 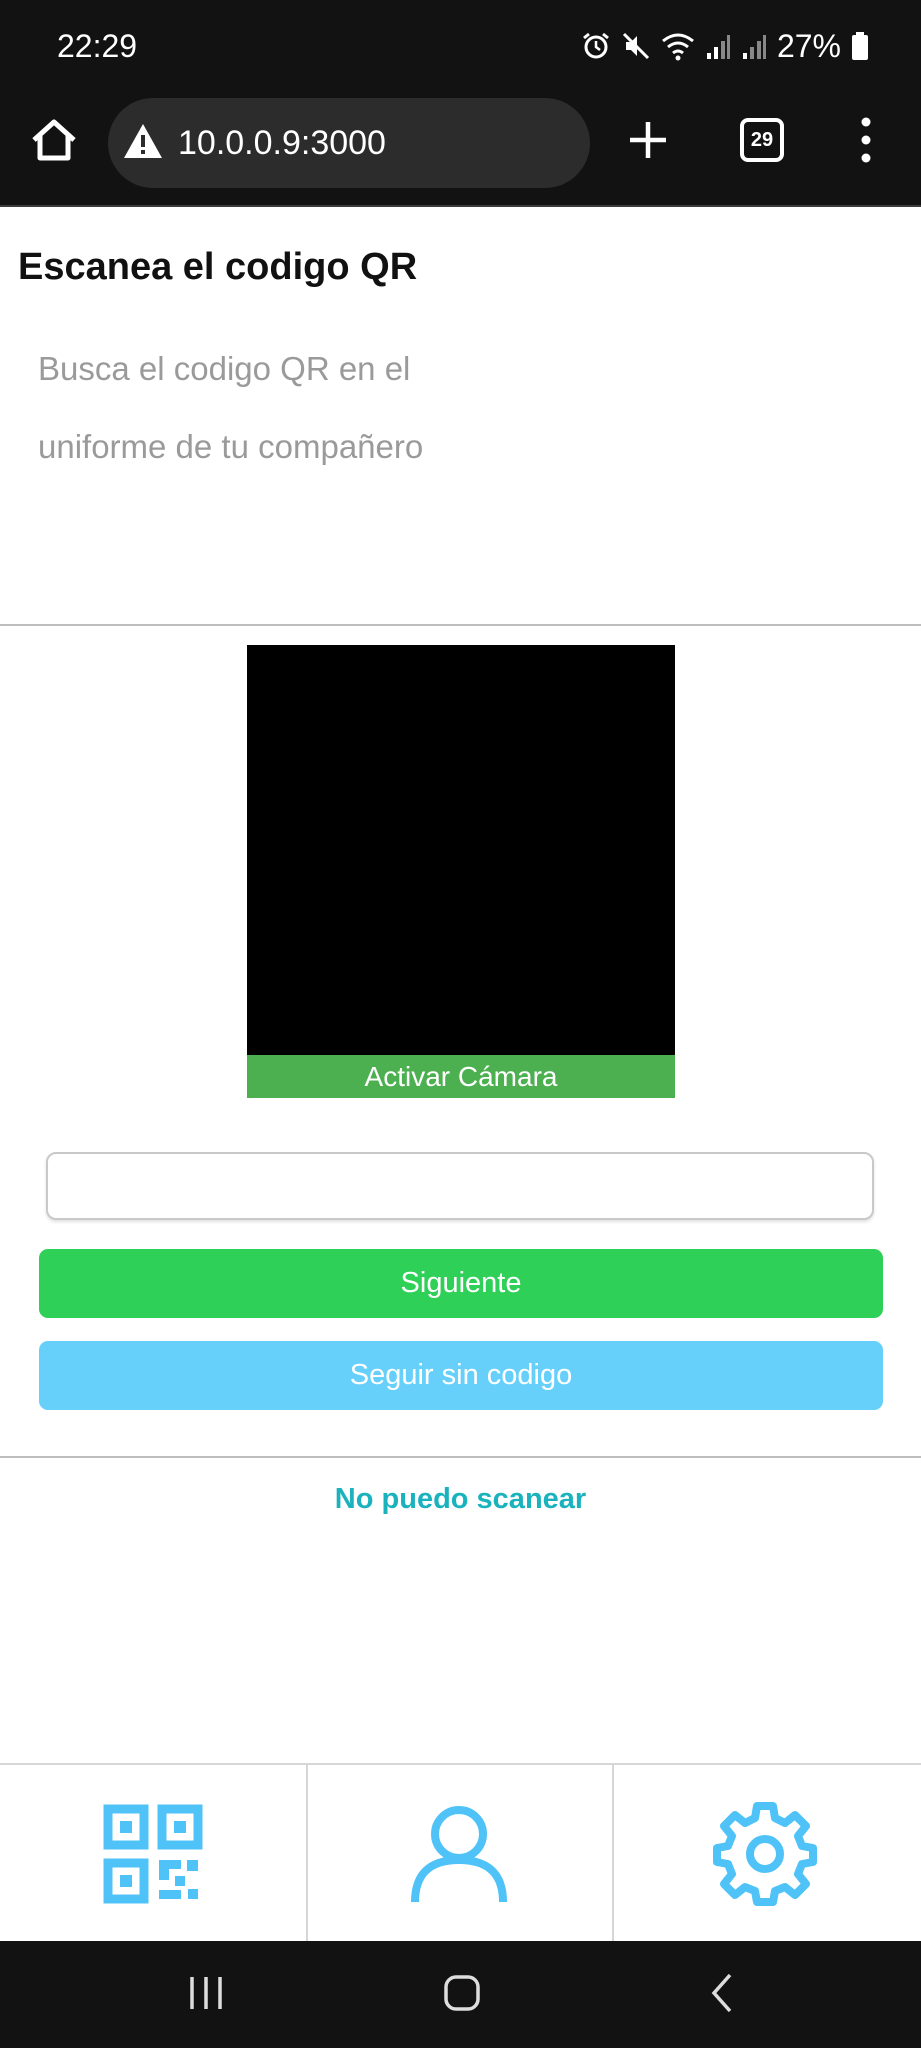 I want to click on qr-code-input, so click(x=460, y=1186).